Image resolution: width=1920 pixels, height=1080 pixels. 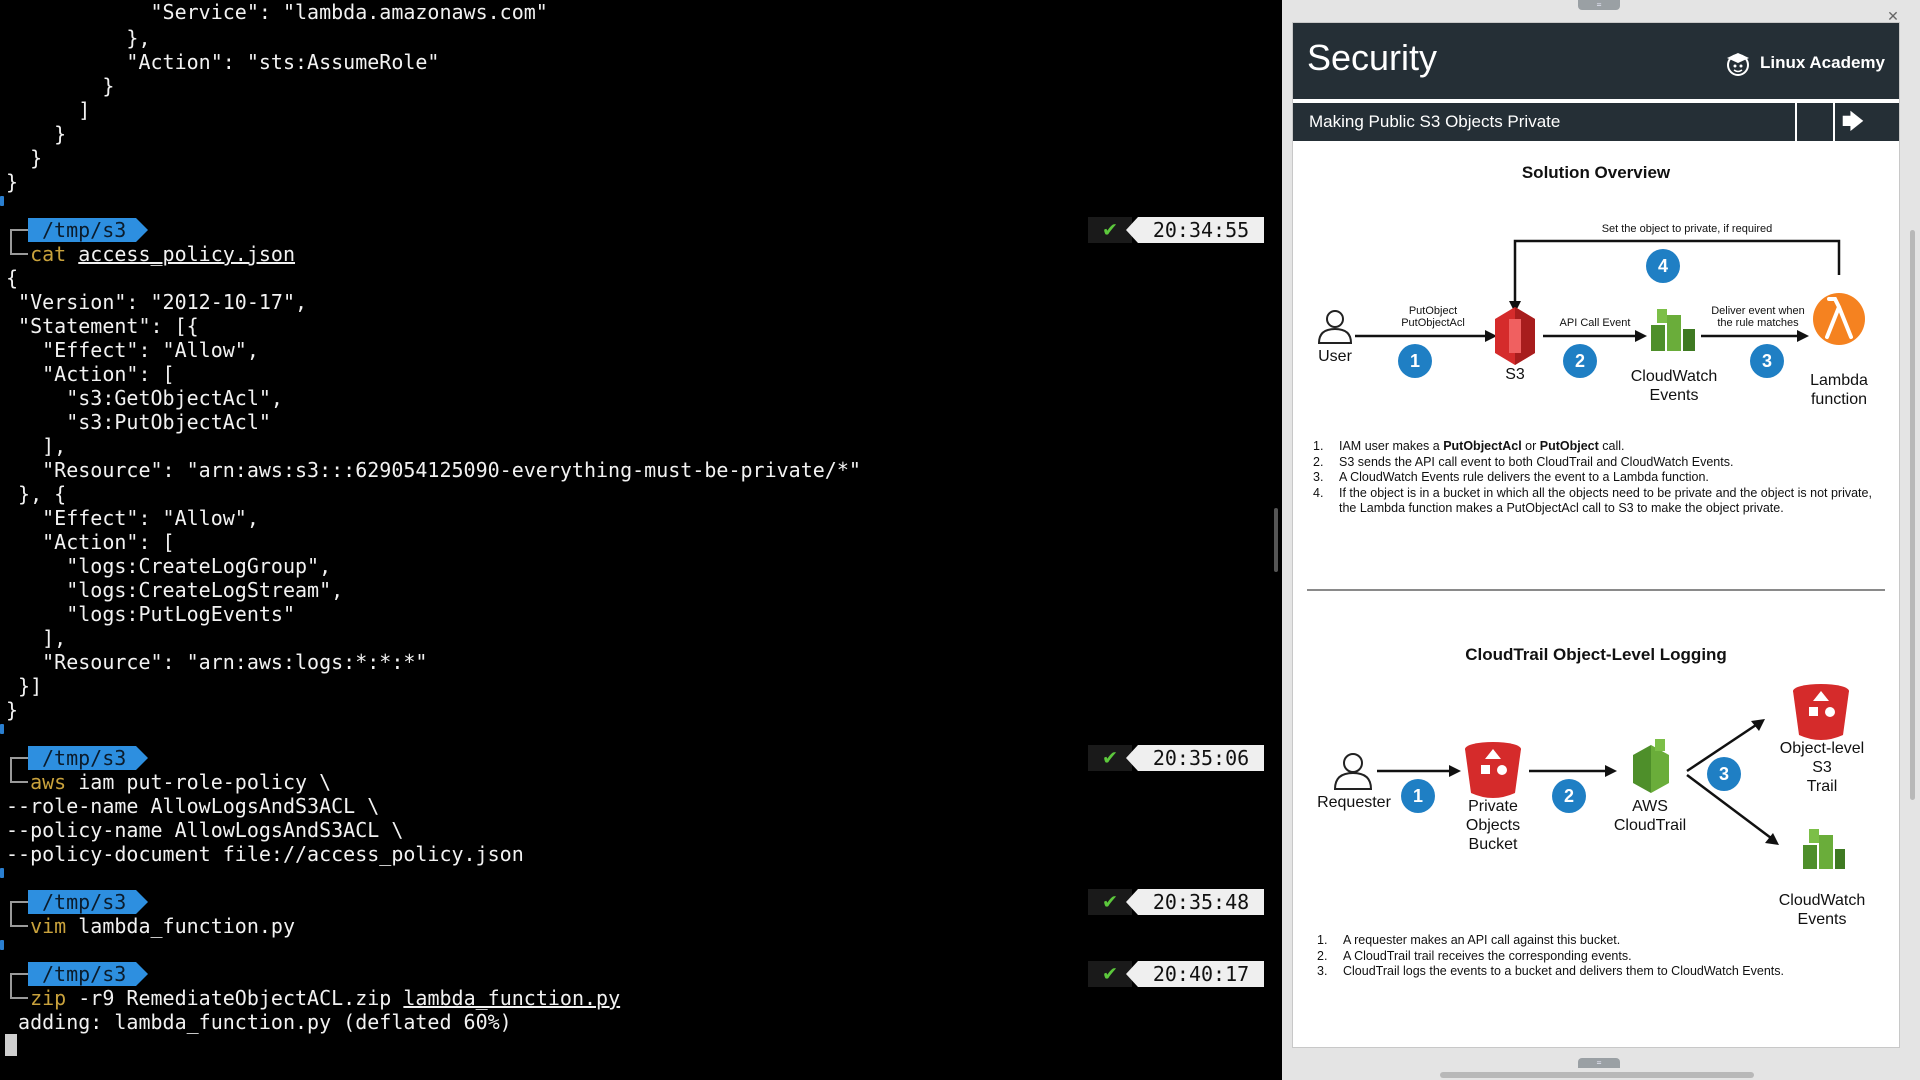 What do you see at coordinates (48, 998) in the screenshot?
I see `command-name: zip` at bounding box center [48, 998].